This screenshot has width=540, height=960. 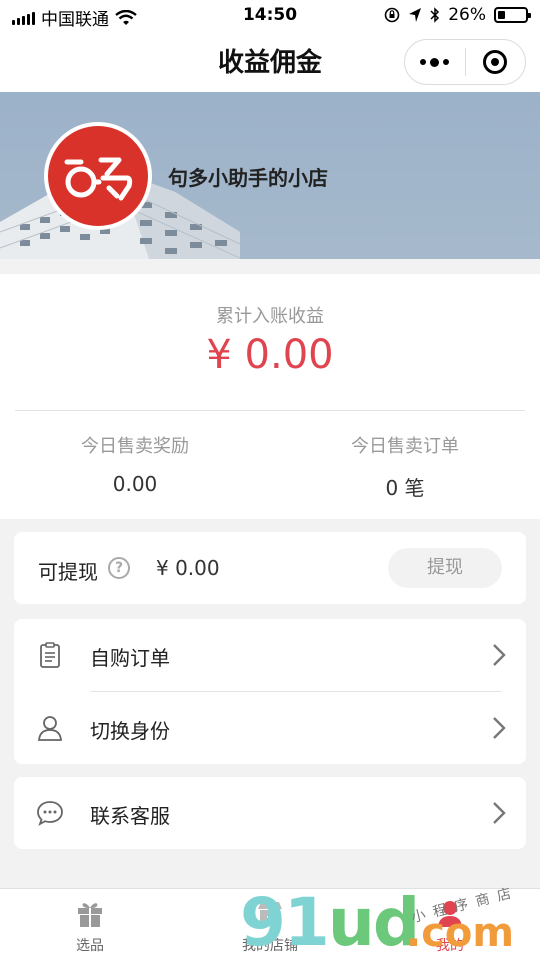 I want to click on tab-select-products: 选品, so click(x=90, y=924).